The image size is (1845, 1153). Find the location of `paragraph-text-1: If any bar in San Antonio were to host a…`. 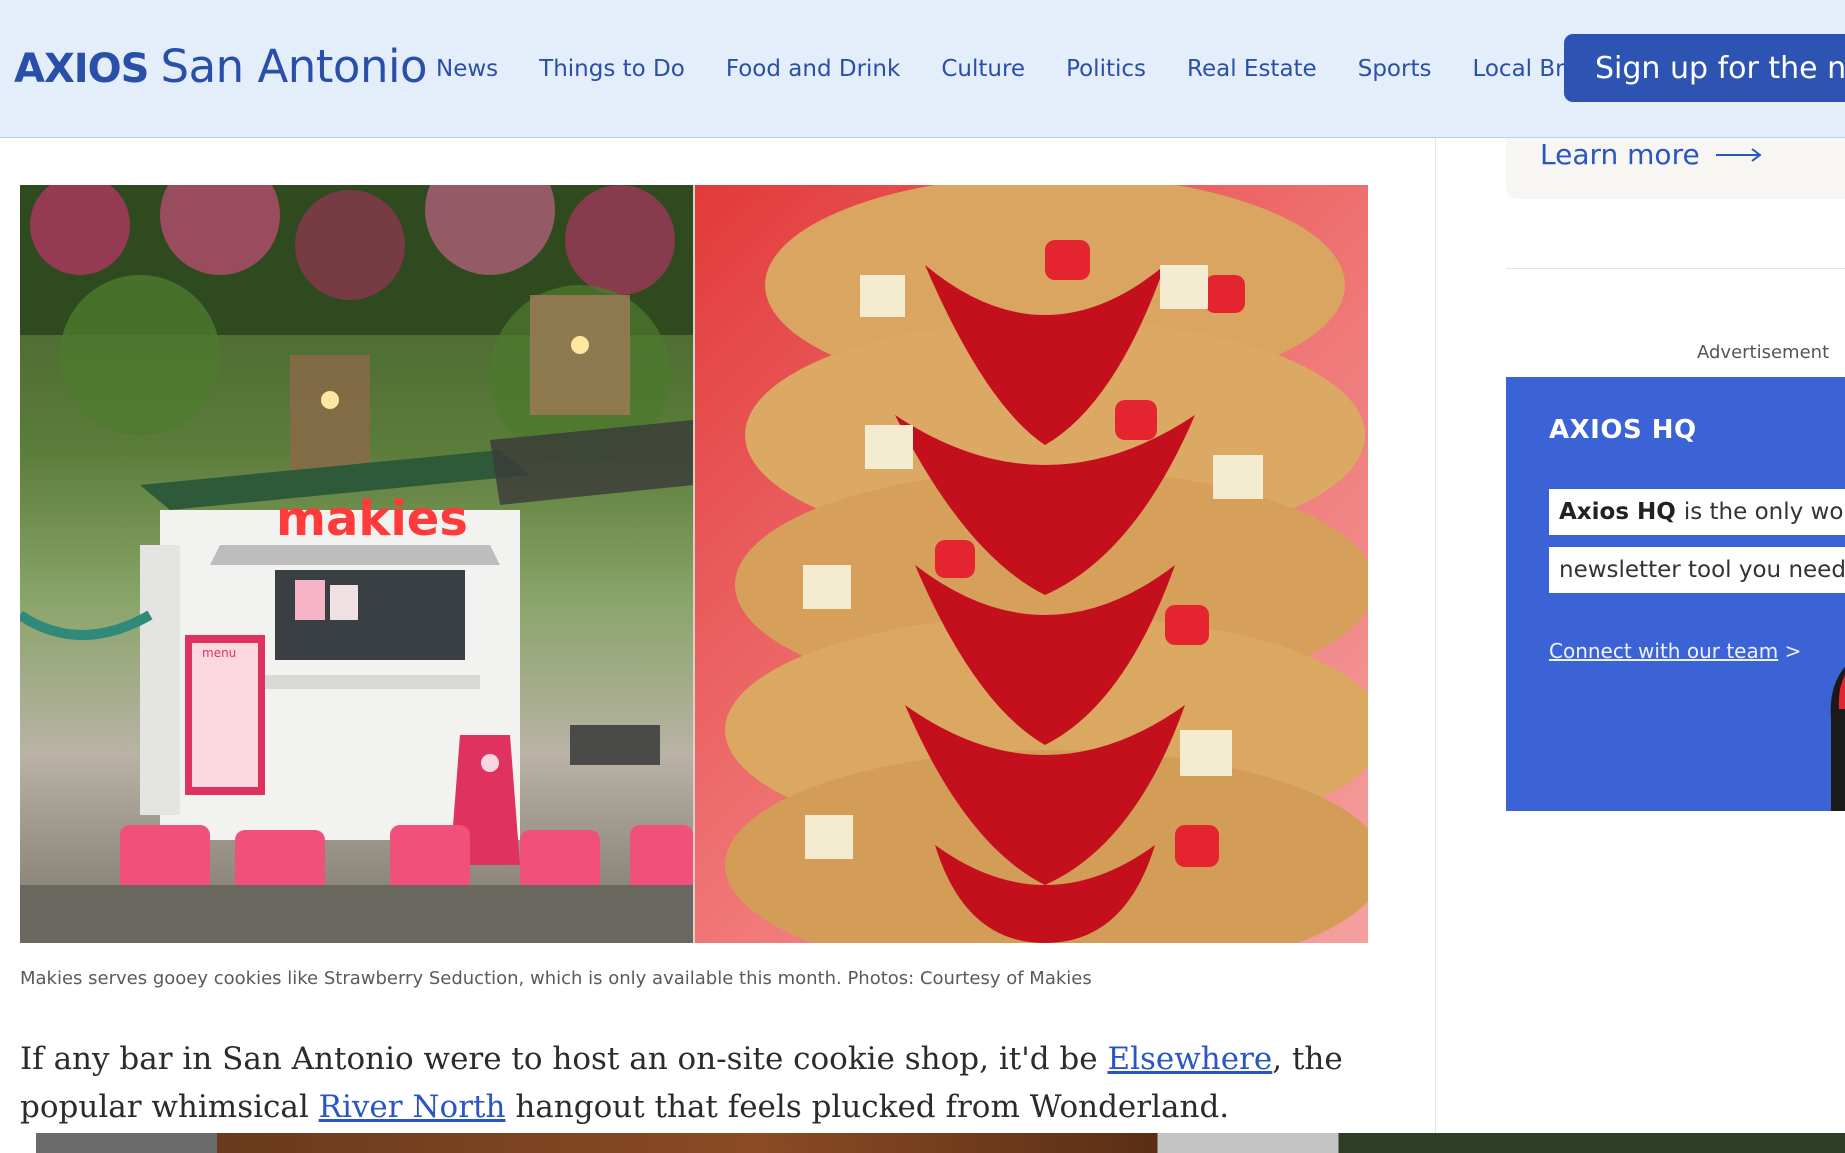

paragraph-text-1: If any bar in San Antonio were to host a… is located at coordinates (564, 1059).